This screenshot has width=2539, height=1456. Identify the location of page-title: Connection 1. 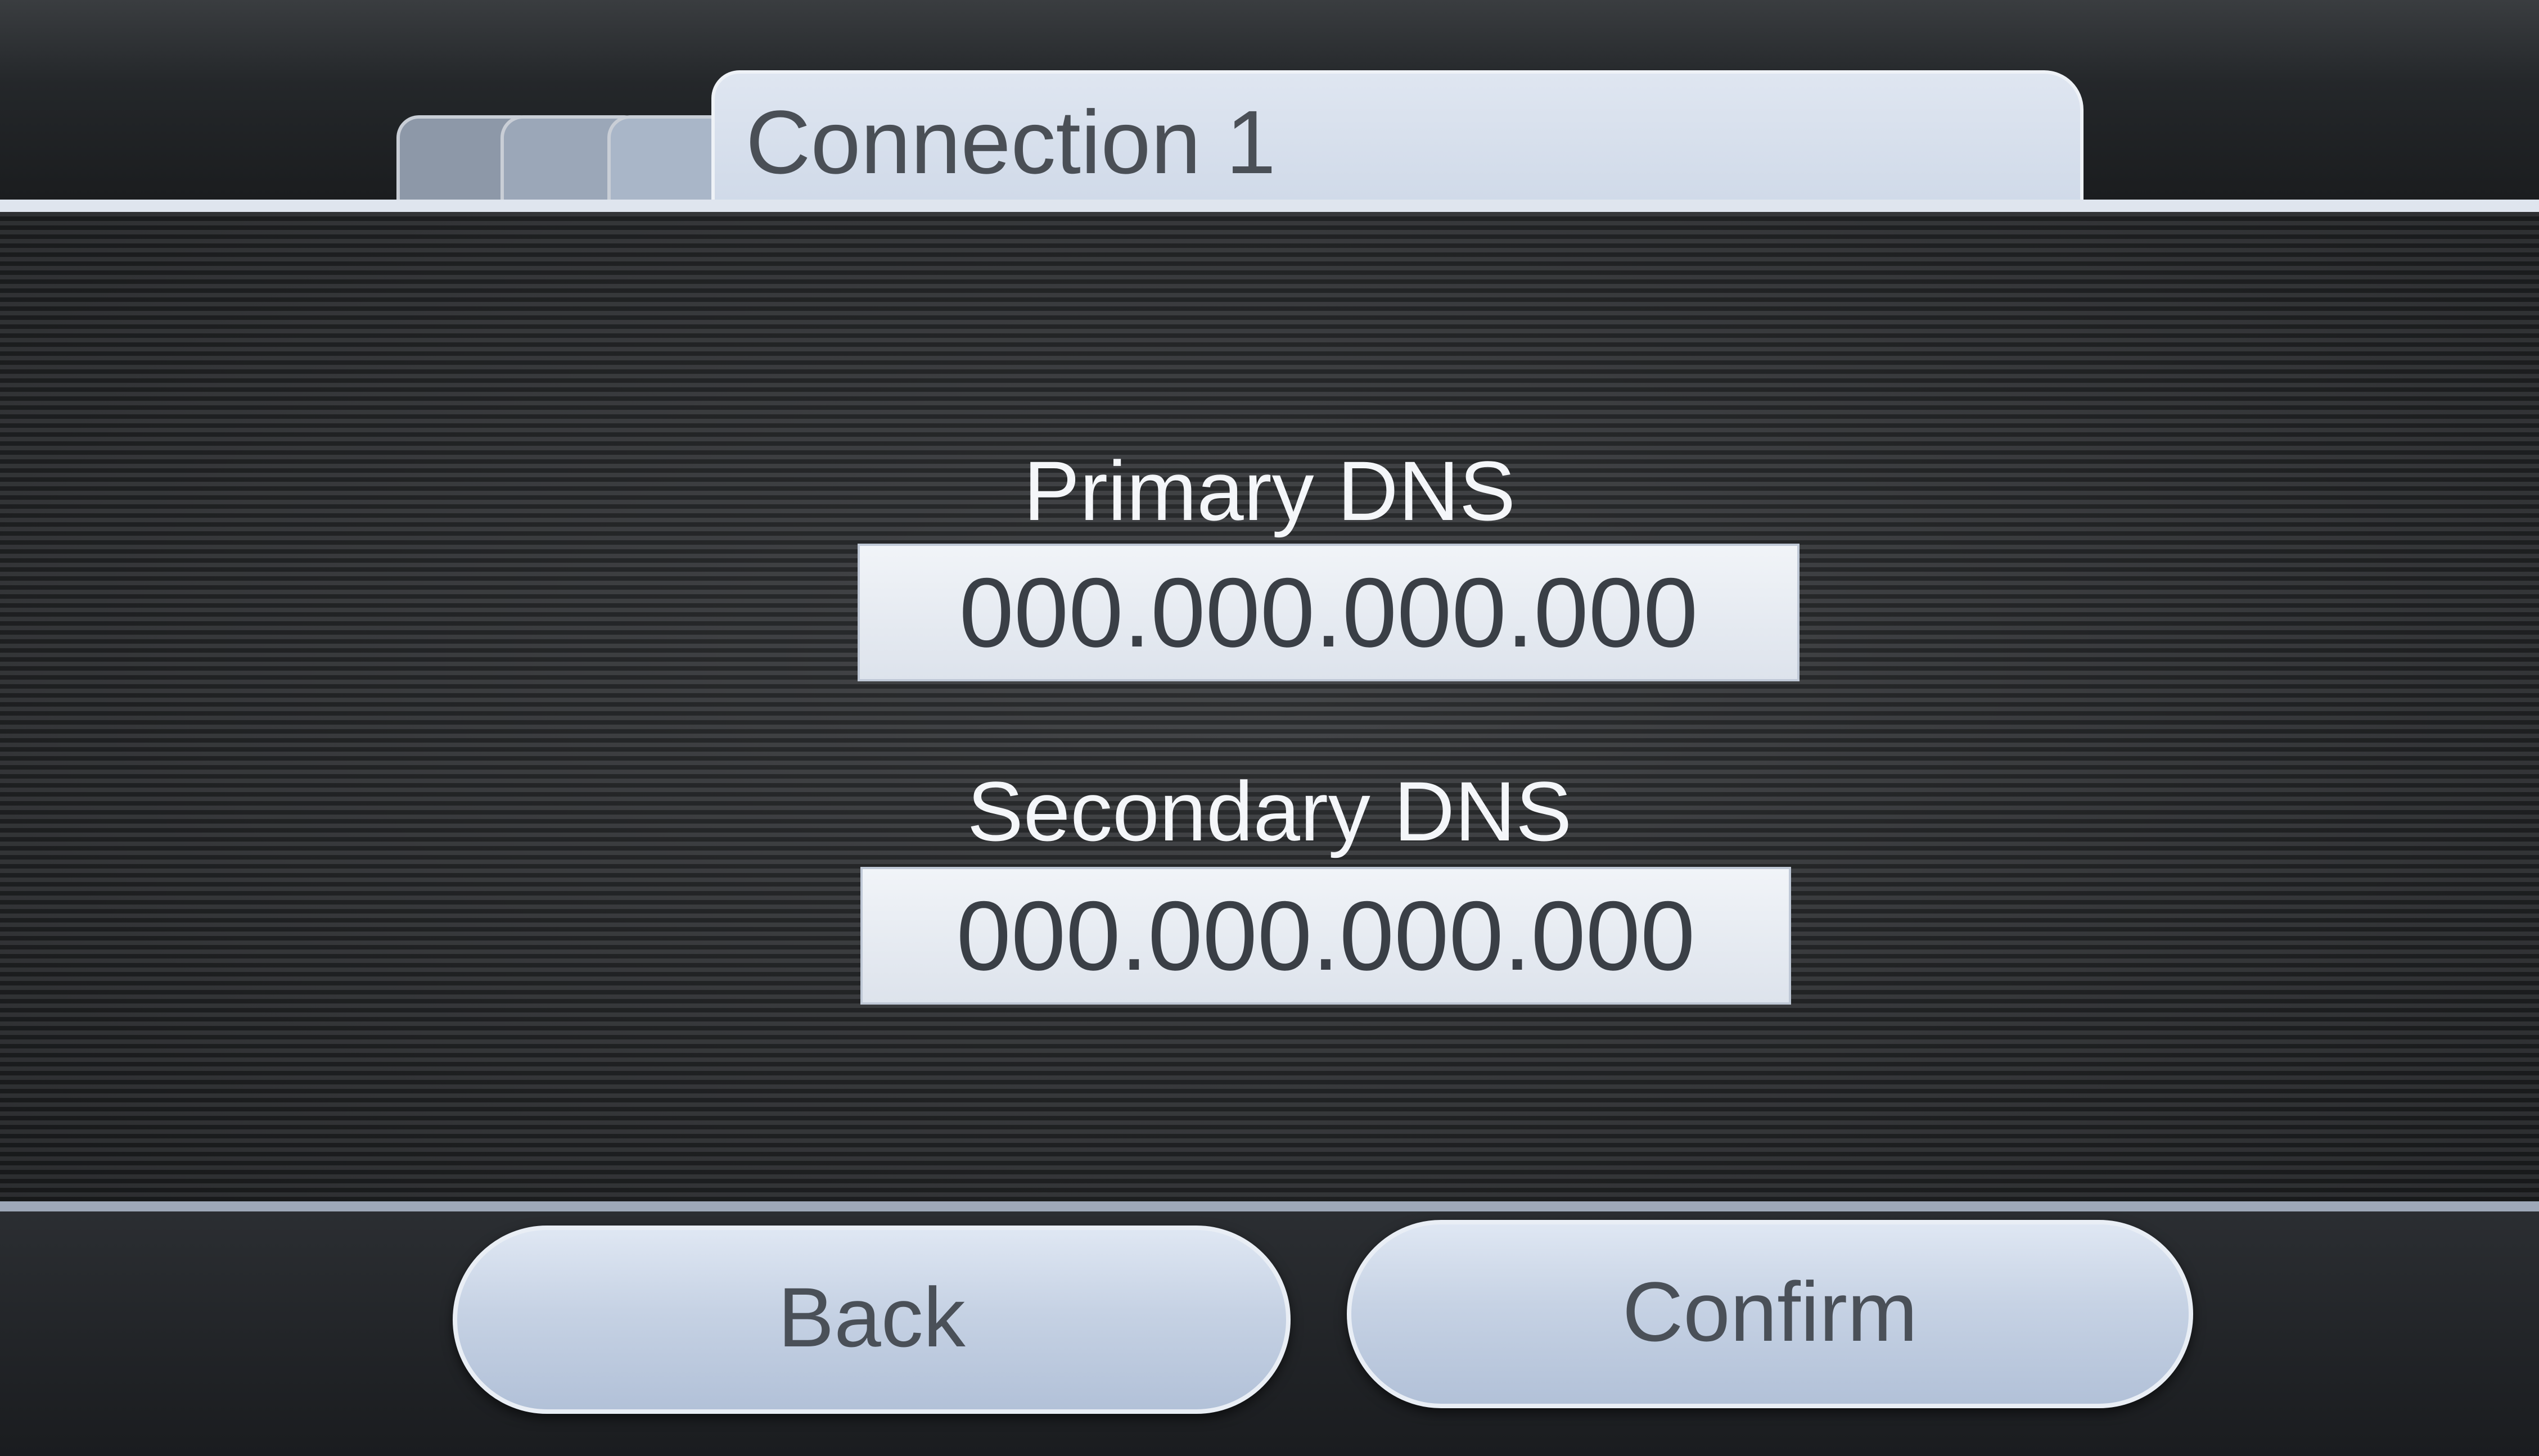
(1011, 142).